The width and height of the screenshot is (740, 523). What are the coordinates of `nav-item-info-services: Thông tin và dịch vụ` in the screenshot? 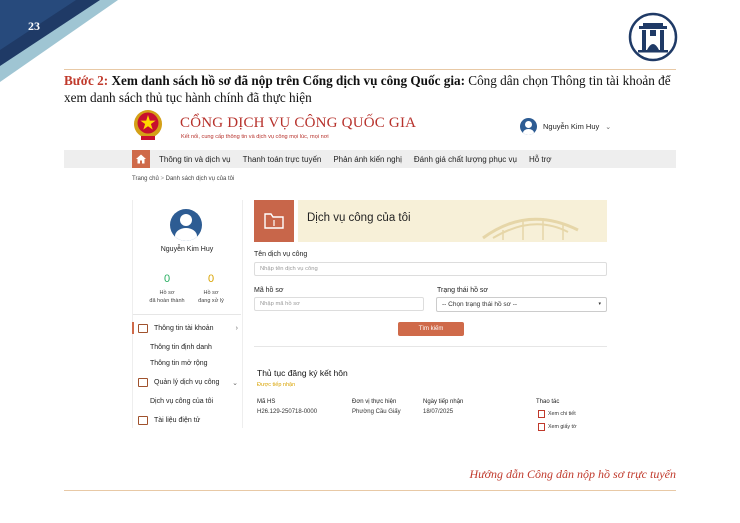 It's located at (195, 159).